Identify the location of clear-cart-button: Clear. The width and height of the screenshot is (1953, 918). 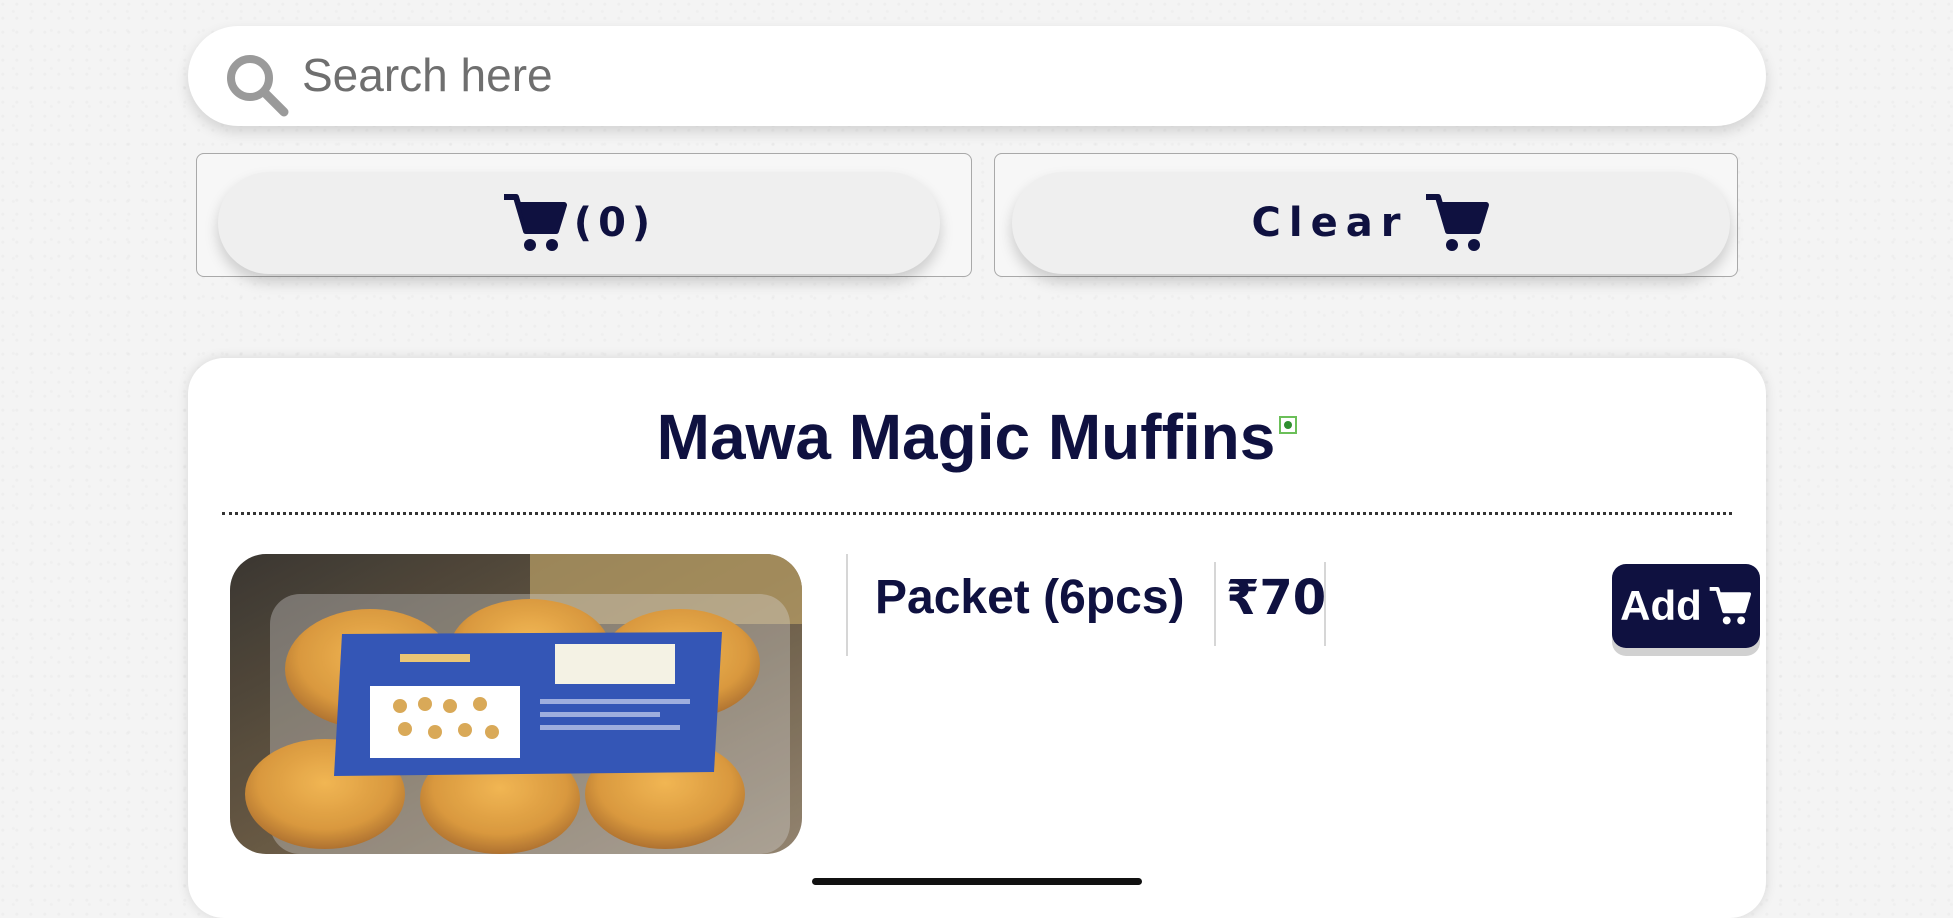
(1371, 223).